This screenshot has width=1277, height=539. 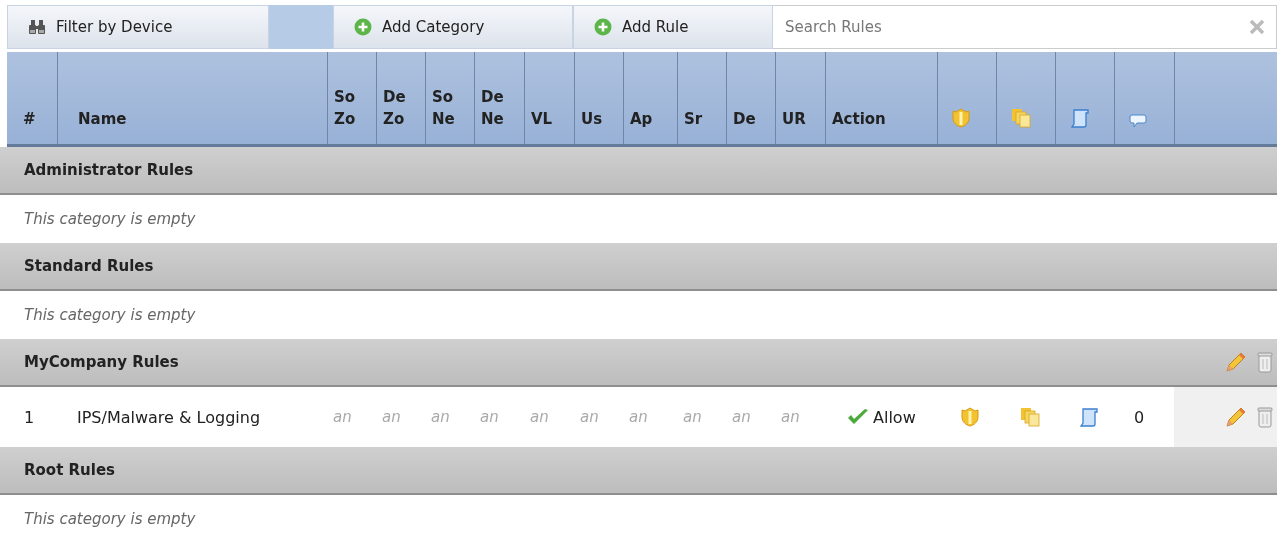 What do you see at coordinates (69, 470) in the screenshot?
I see `category-title: Root Rules` at bounding box center [69, 470].